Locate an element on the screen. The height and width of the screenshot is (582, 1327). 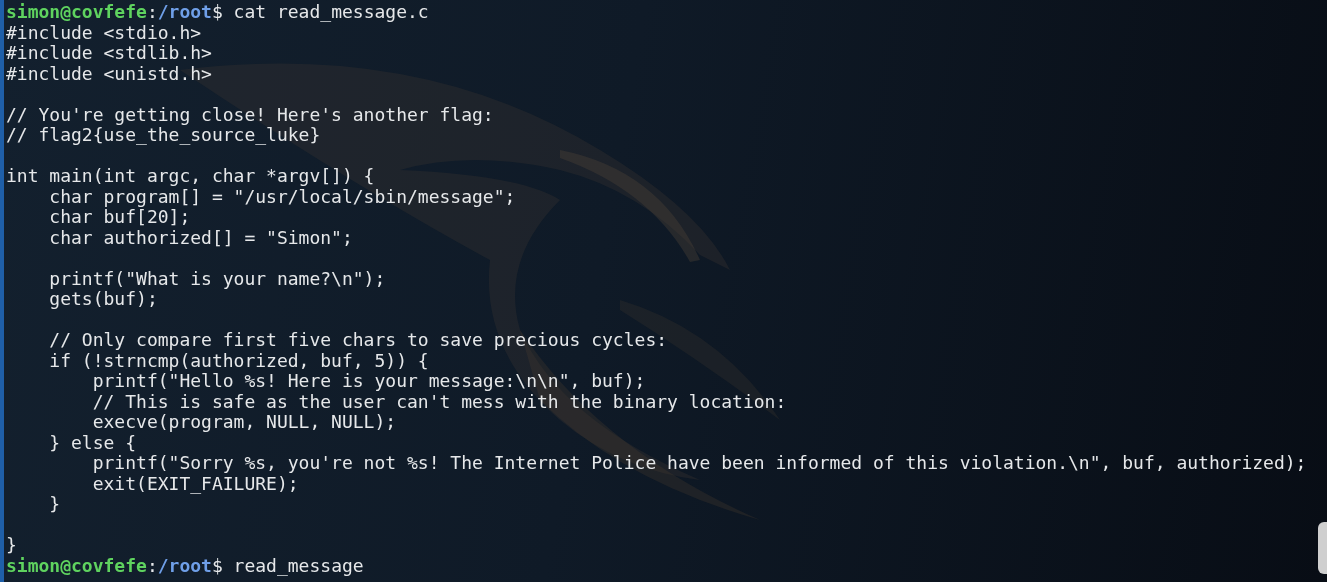
code-line: // flag2{use_the_source_luke} is located at coordinates (163, 135).